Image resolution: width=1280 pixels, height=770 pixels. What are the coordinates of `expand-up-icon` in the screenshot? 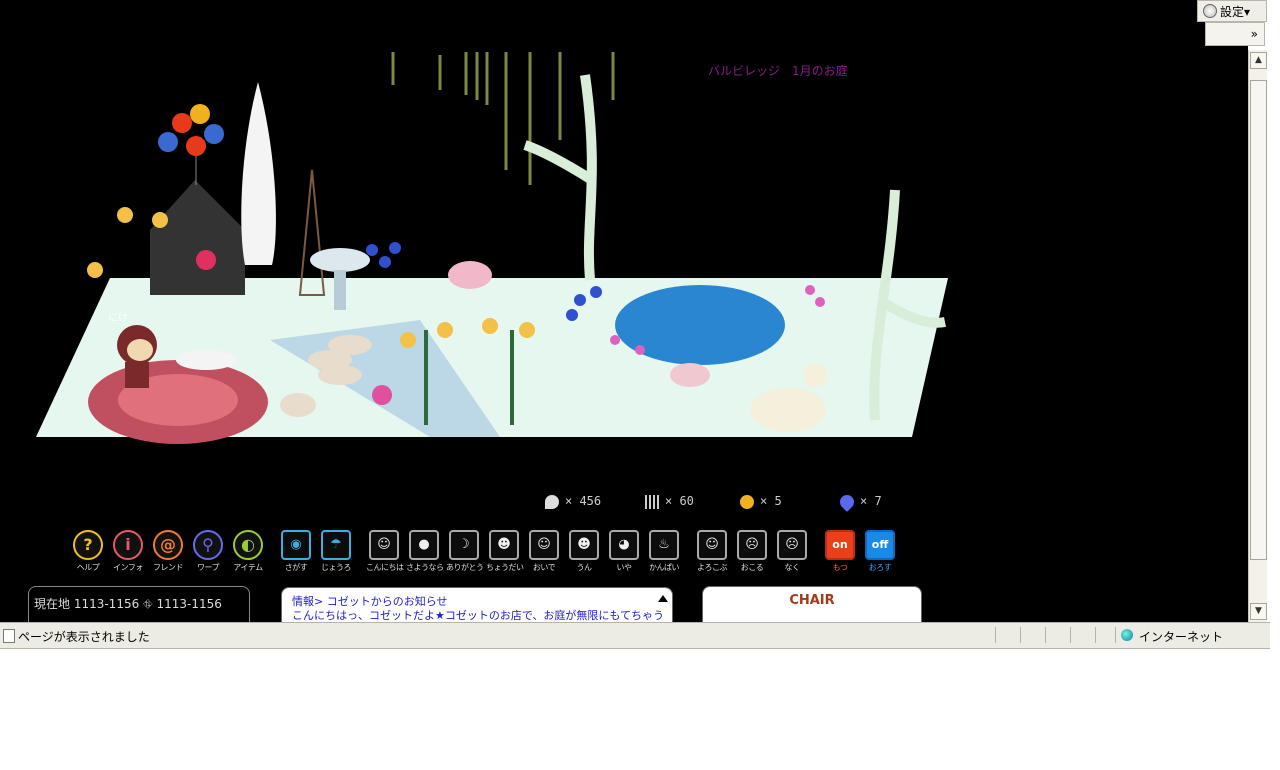 It's located at (663, 598).